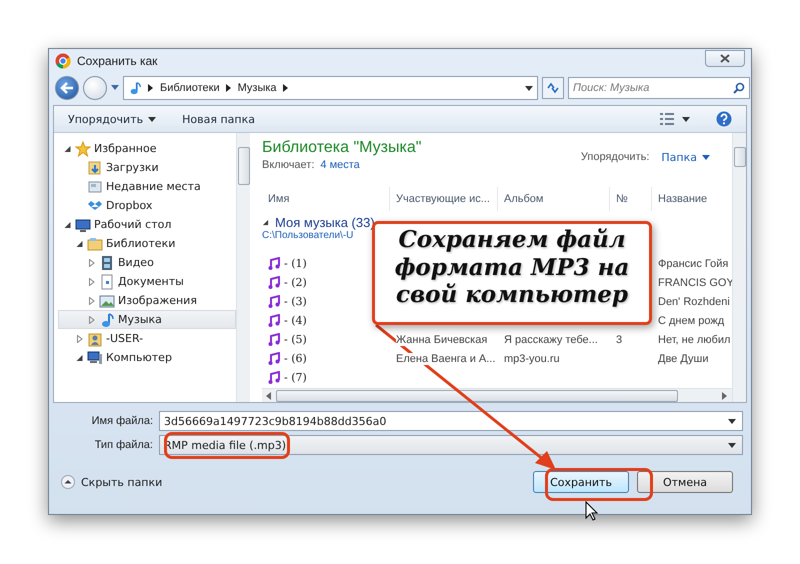  I want to click on song-title-cell: С днем рожд, so click(691, 320).